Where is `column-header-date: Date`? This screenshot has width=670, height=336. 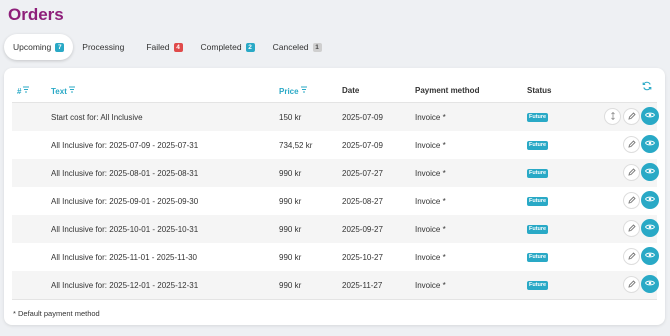 column-header-date: Date is located at coordinates (350, 90).